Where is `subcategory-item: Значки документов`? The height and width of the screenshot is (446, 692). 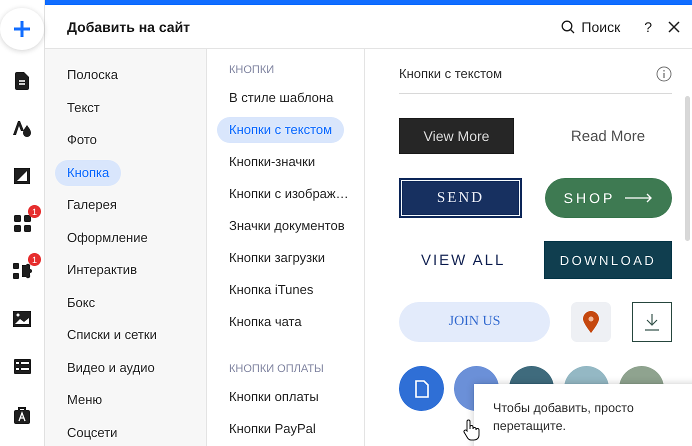 subcategory-item: Значки документов is located at coordinates (287, 226).